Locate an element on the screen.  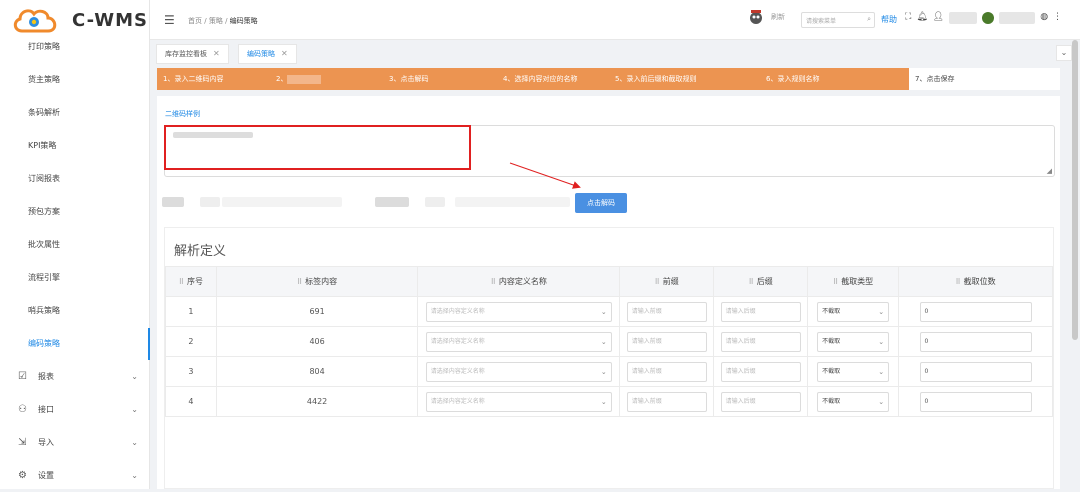
menu-search-input: 请搜索菜单 ⌕ is located at coordinates (838, 20).